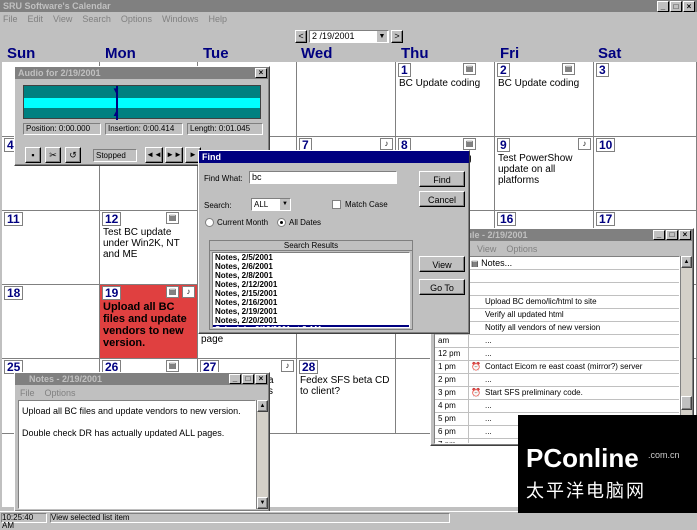 The height and width of the screenshot is (530, 697). I want to click on scroll-down-icon: ▼, so click(262, 503).